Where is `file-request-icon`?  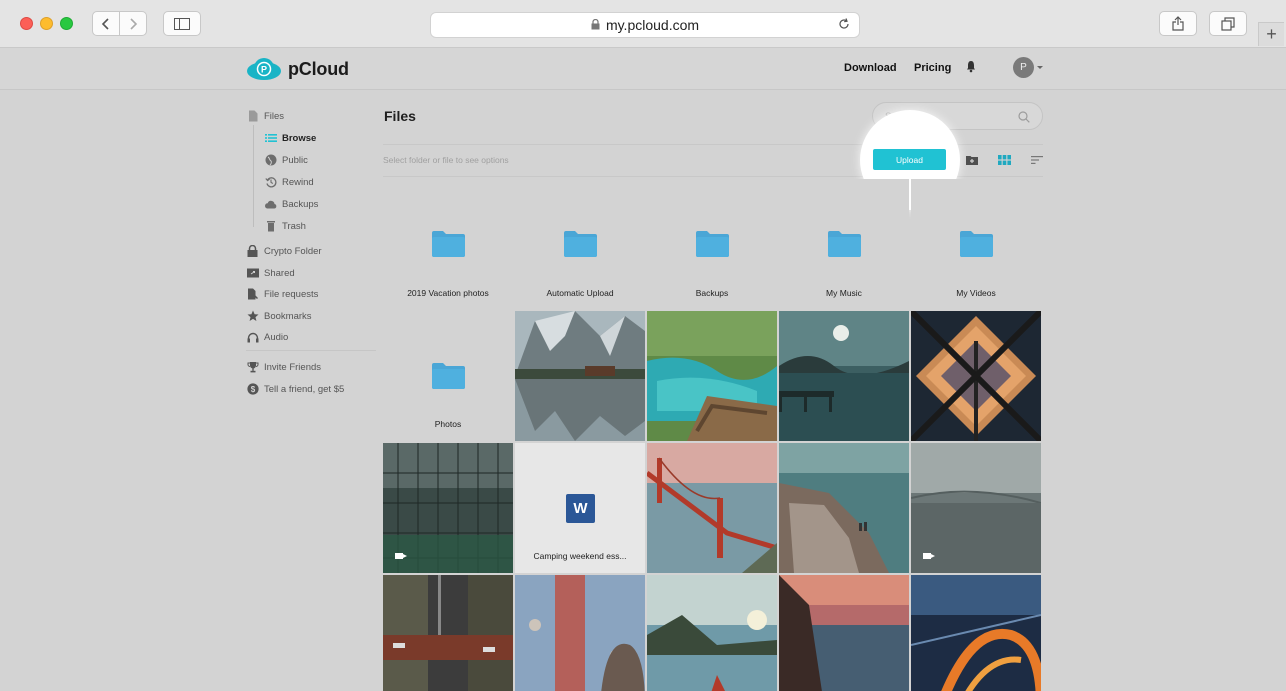
file-request-icon is located at coordinates (252, 294).